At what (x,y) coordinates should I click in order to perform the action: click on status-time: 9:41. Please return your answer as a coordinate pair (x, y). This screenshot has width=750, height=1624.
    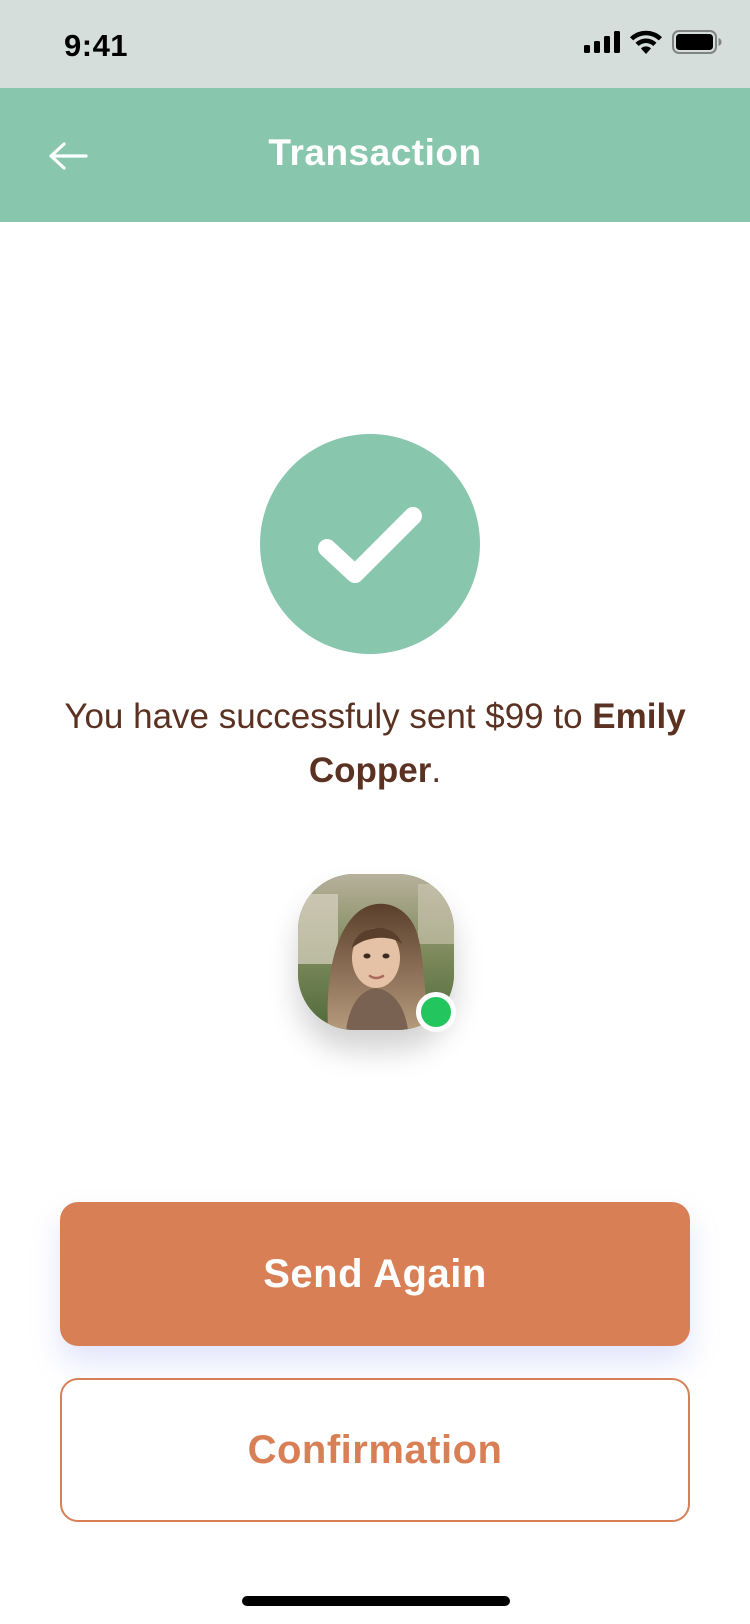
    Looking at the image, I should click on (96, 45).